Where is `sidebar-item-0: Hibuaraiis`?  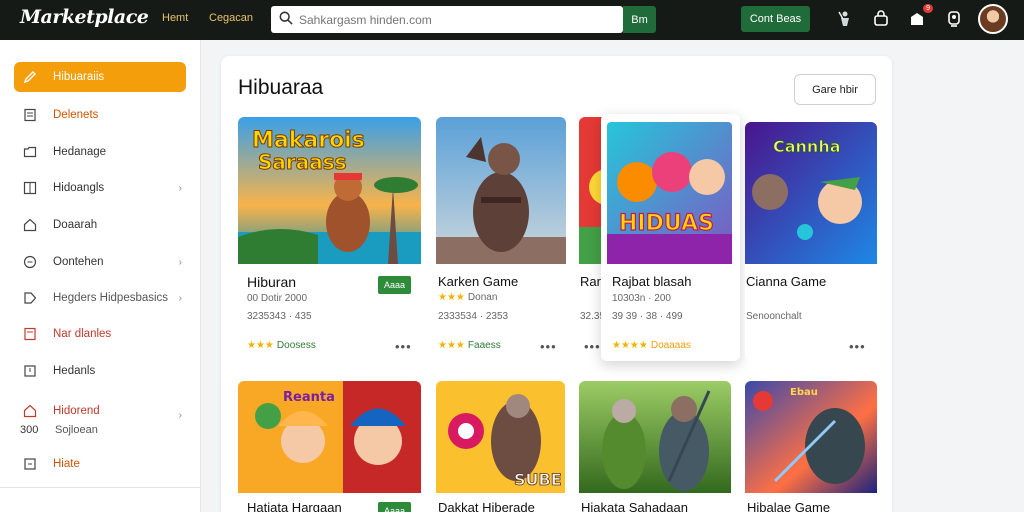
sidebar-item-0: Hibuaraiis is located at coordinates (100, 77).